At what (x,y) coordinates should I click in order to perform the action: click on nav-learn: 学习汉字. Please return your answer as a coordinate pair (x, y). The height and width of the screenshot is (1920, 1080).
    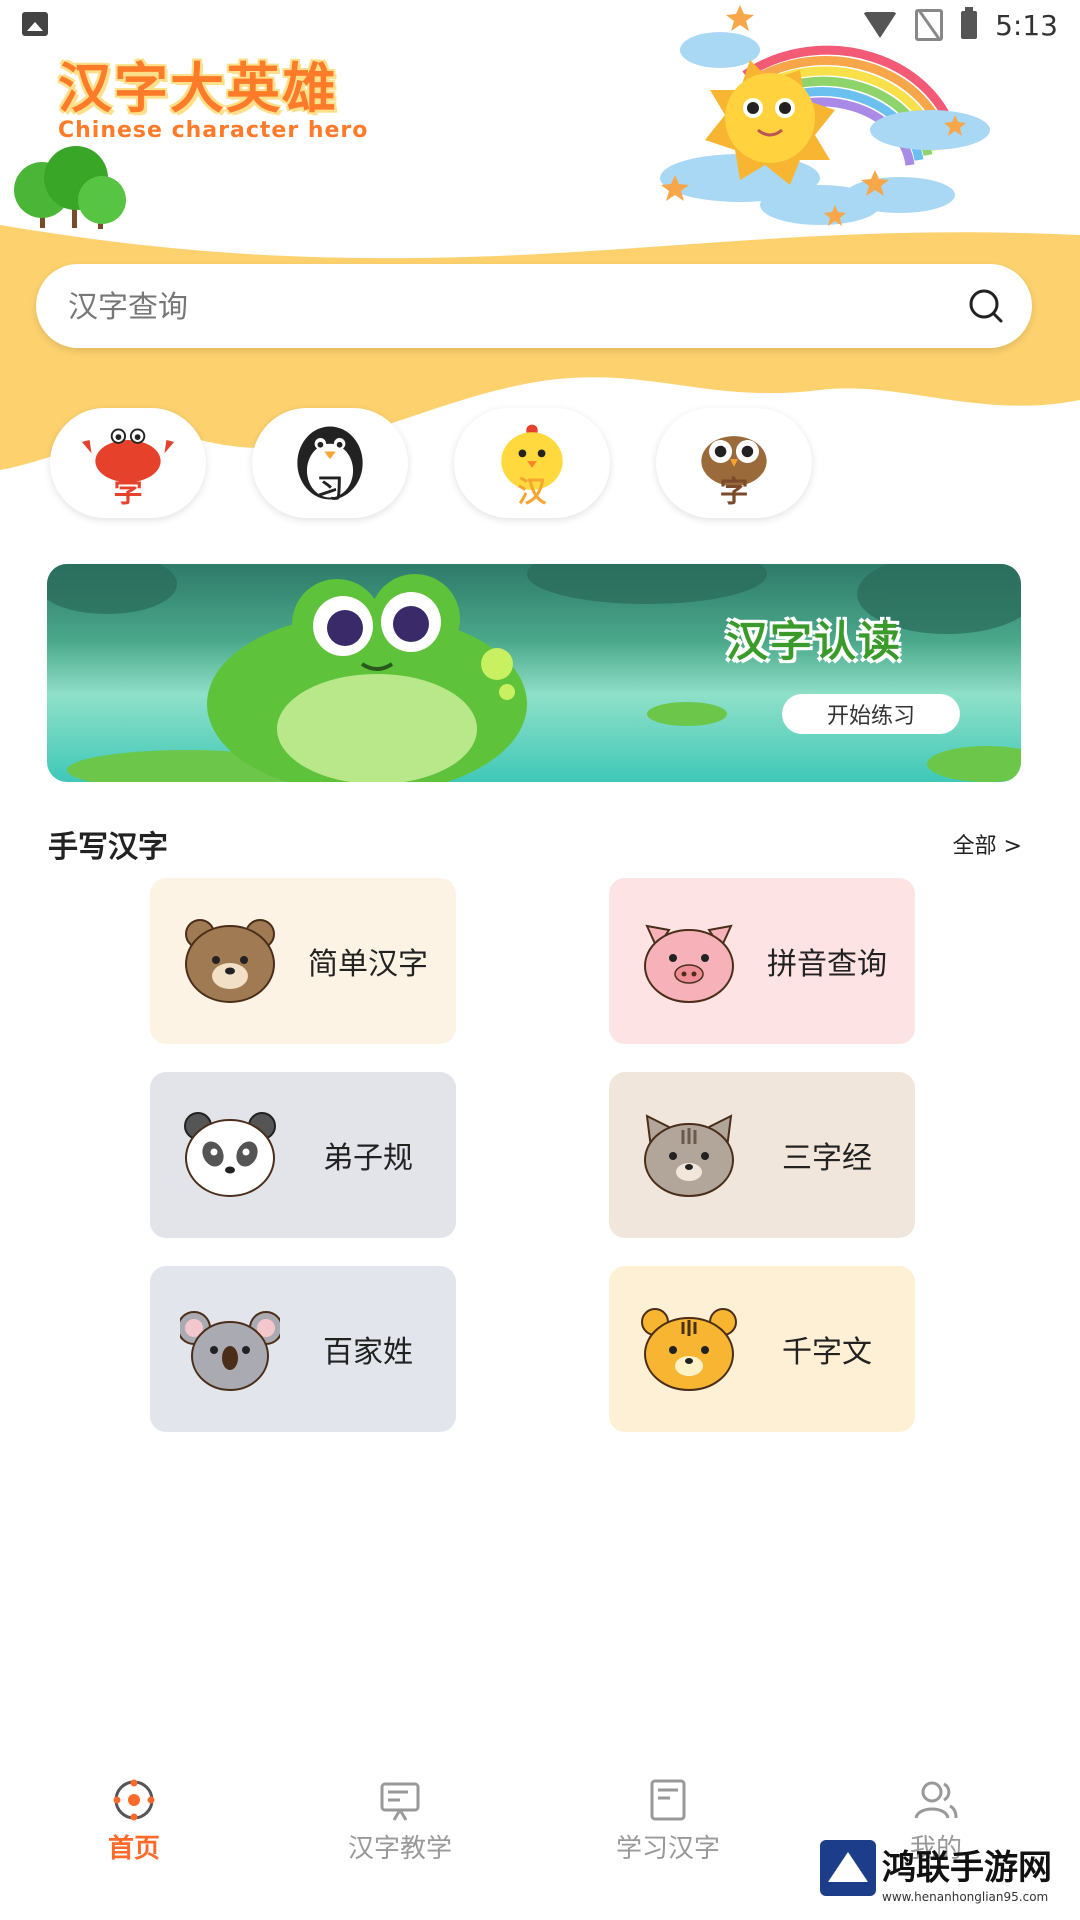
    Looking at the image, I should click on (668, 1833).